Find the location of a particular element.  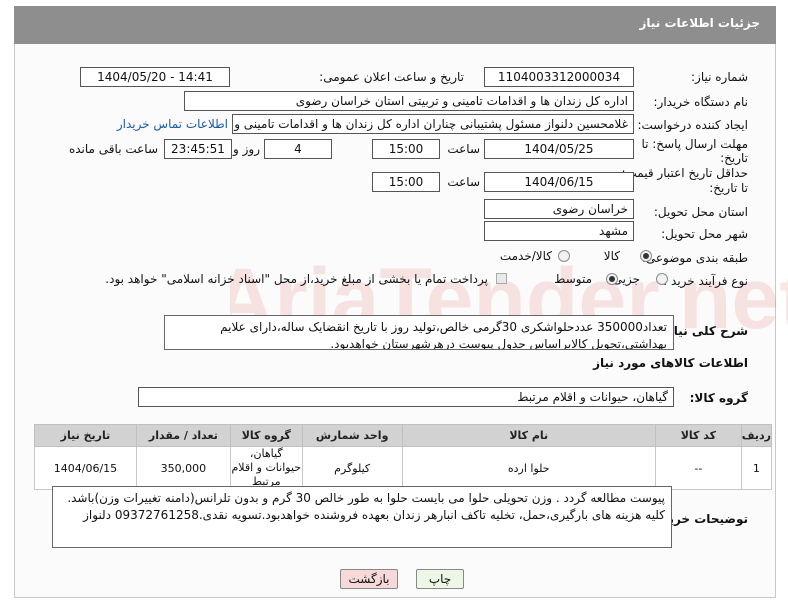

validity-time-field: 15:00 is located at coordinates (406, 182).